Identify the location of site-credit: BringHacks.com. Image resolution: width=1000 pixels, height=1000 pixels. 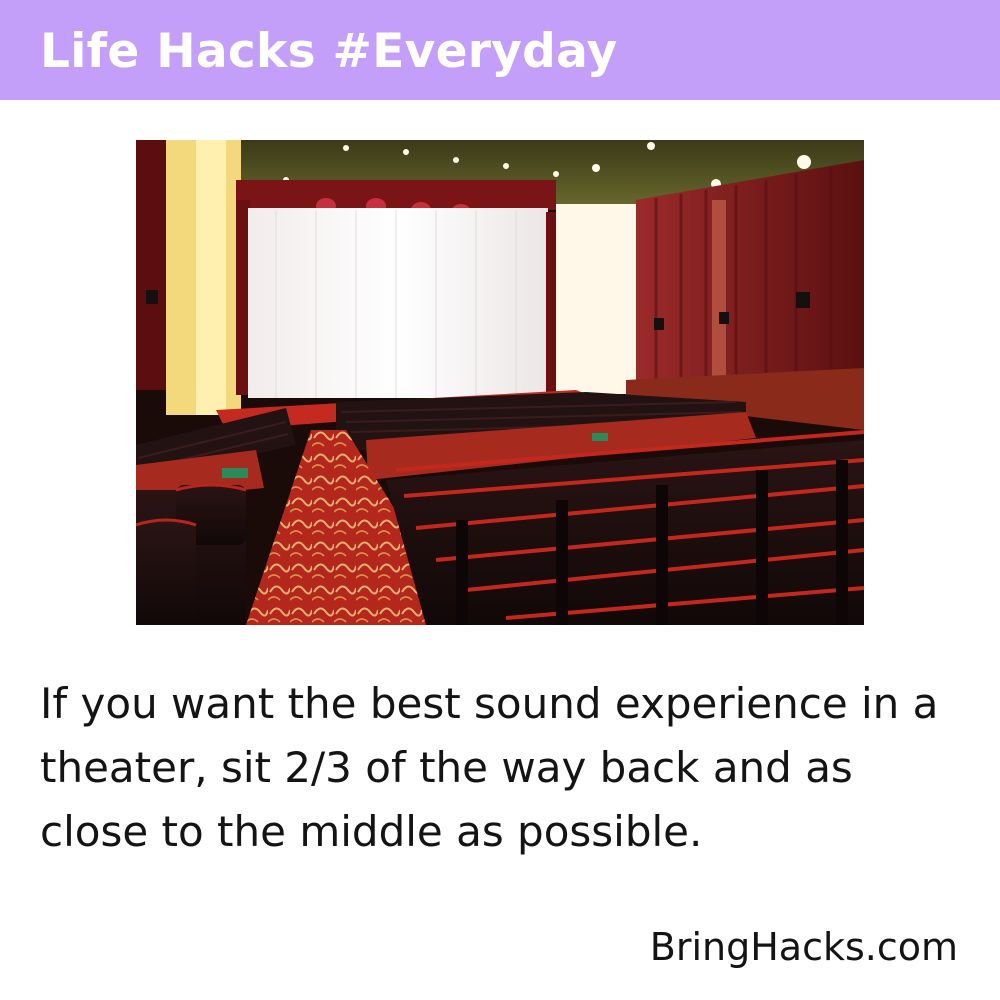
(803, 947).